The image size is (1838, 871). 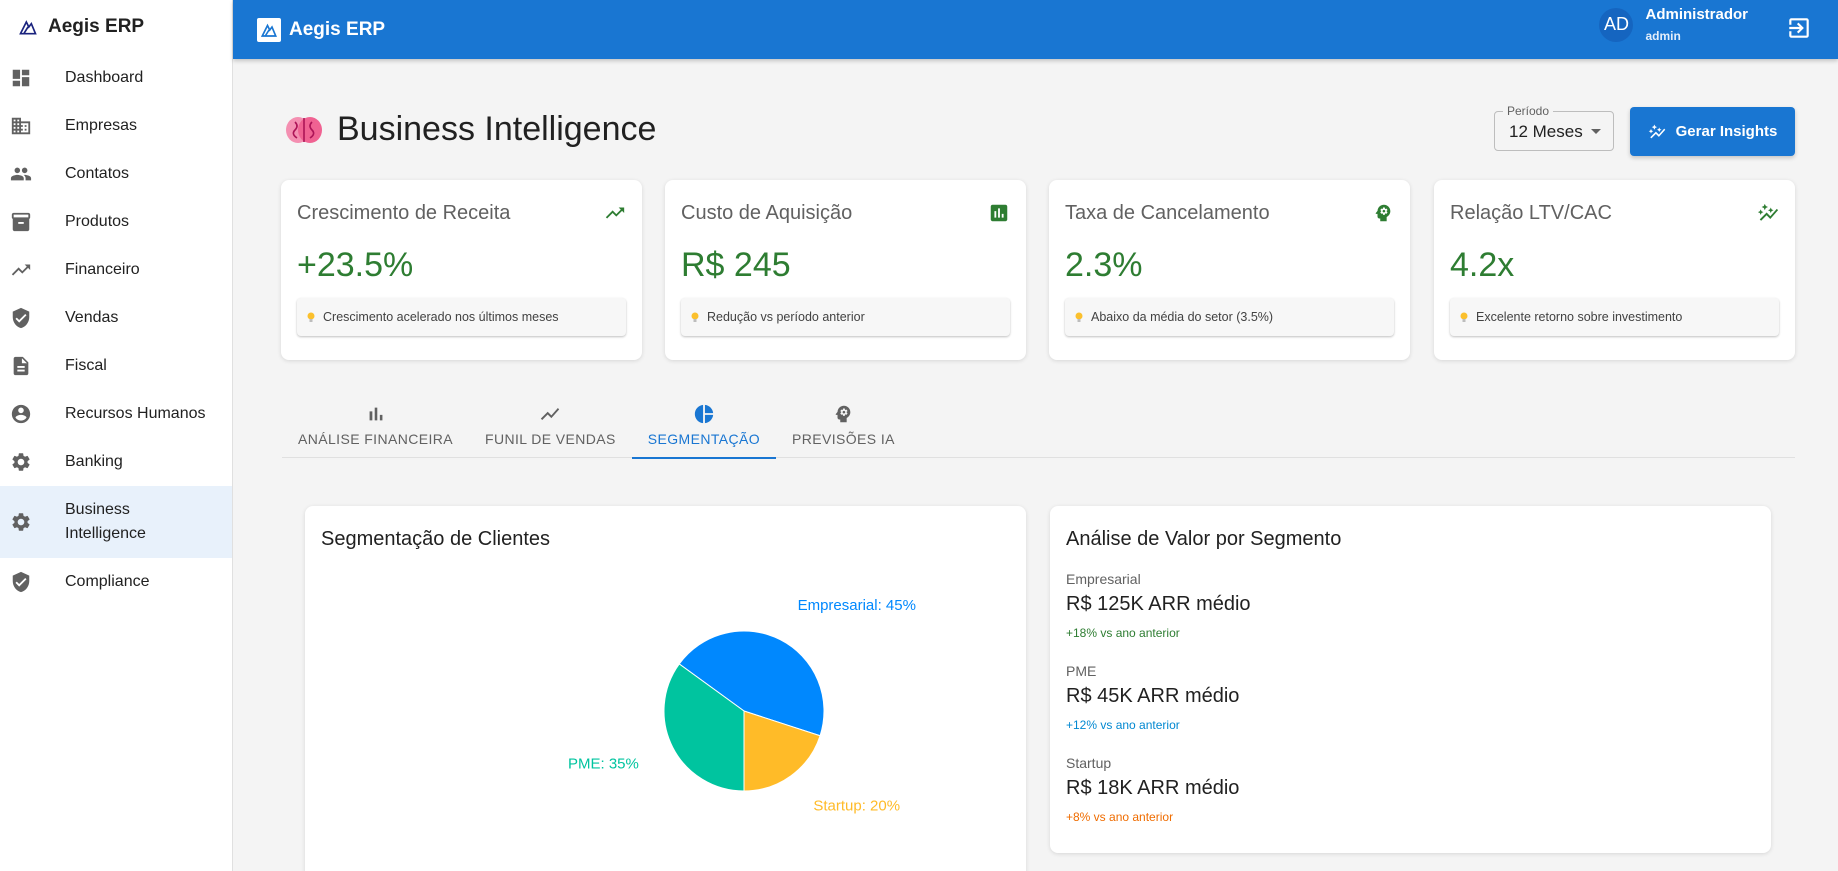 What do you see at coordinates (856, 805) in the screenshot?
I see `pie-label-startup: Startup: 20%` at bounding box center [856, 805].